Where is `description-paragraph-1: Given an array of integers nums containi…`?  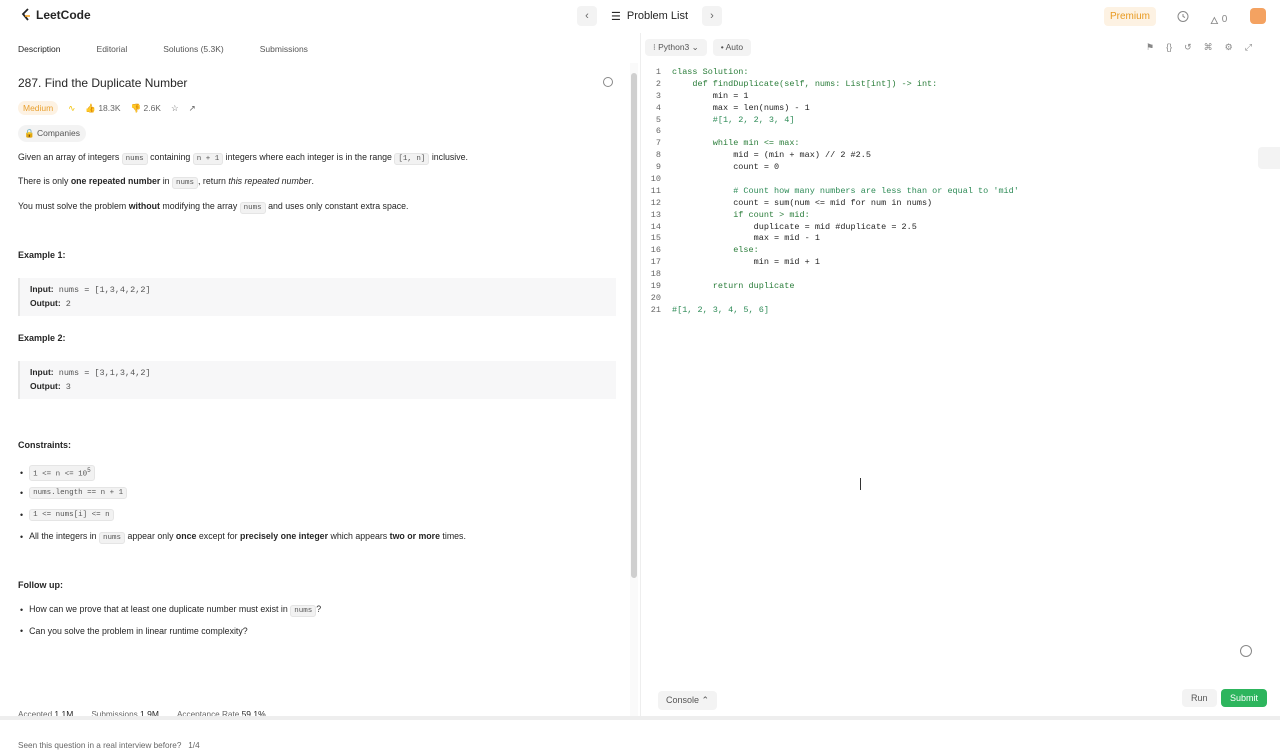 description-paragraph-1: Given an array of integers nums containi… is located at coordinates (243, 158).